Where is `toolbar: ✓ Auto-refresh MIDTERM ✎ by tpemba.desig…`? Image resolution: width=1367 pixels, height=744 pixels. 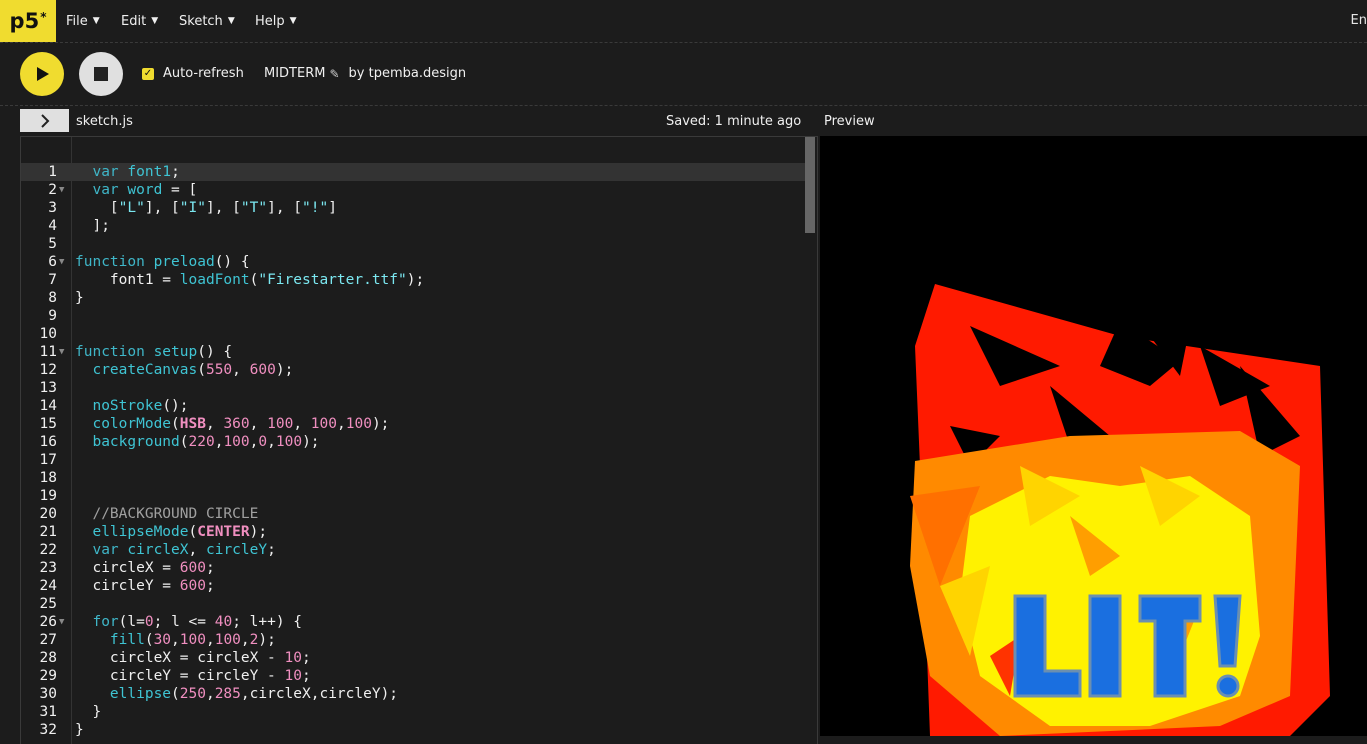 toolbar: ✓ Auto-refresh MIDTERM ✎ by tpemba.desig… is located at coordinates (683, 74).